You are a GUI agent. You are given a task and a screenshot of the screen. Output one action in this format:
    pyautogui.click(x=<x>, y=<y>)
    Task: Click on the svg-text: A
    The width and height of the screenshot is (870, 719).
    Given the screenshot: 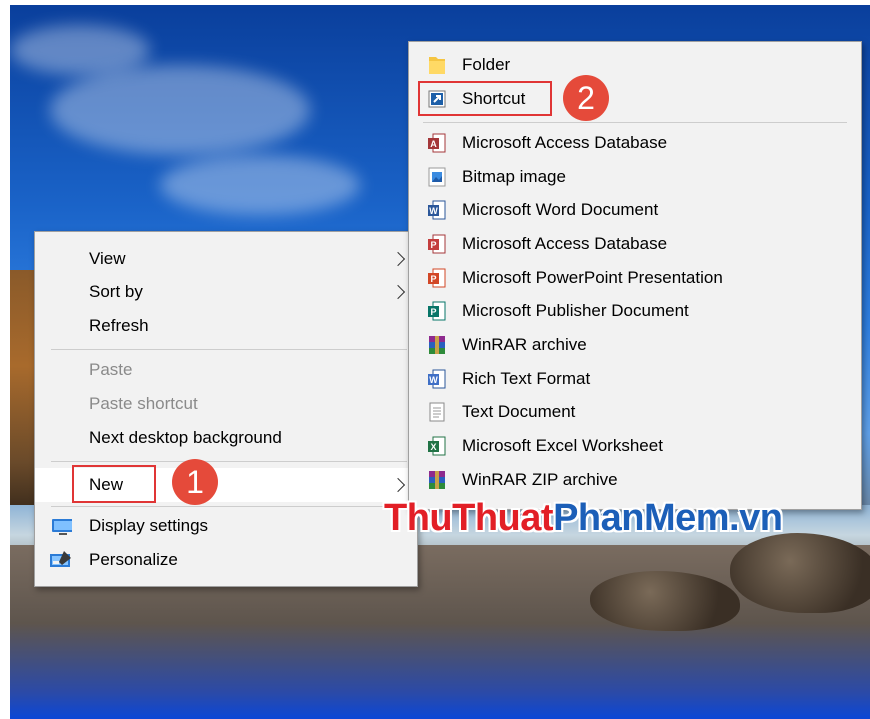 What is the action you would take?
    pyautogui.click(x=433, y=144)
    